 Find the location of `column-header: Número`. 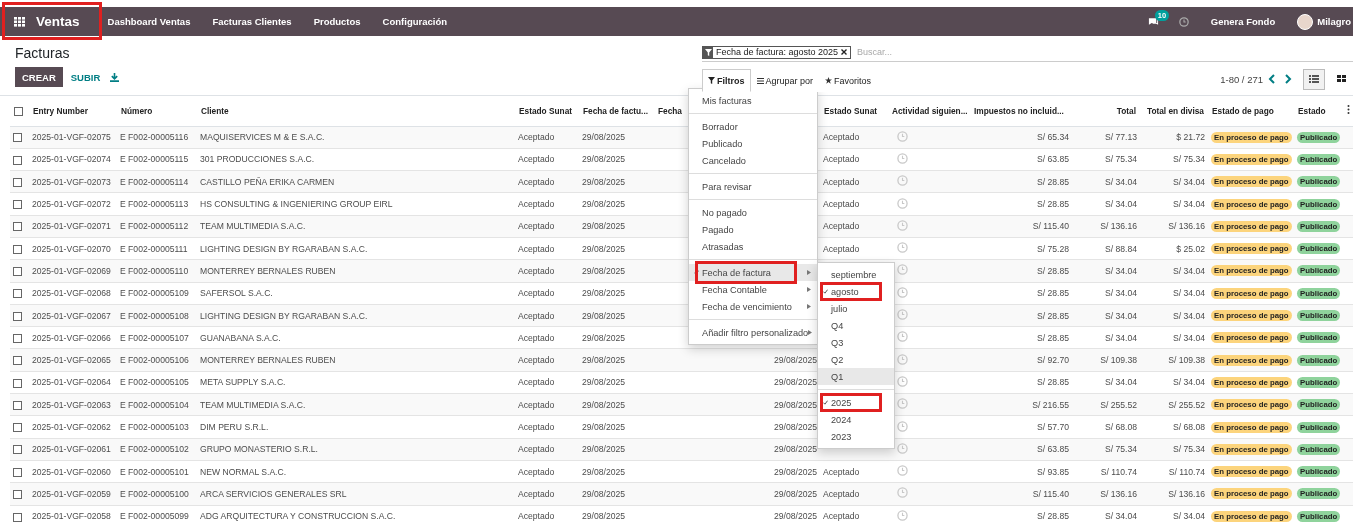

column-header: Número is located at coordinates (157, 111).